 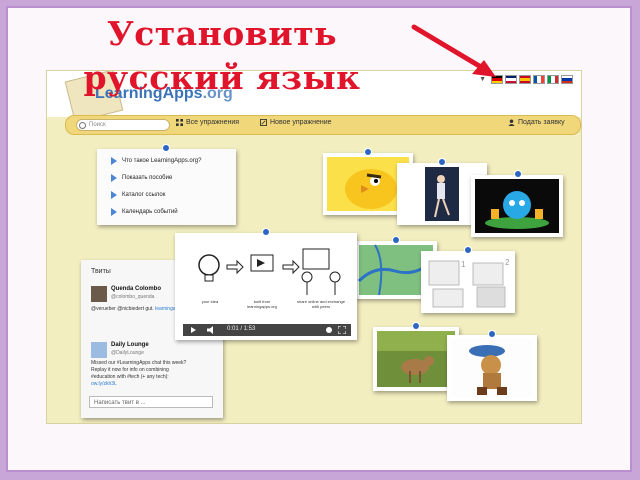 I want to click on exercise-thumbnail-cards: 1 2, so click(x=468, y=280).